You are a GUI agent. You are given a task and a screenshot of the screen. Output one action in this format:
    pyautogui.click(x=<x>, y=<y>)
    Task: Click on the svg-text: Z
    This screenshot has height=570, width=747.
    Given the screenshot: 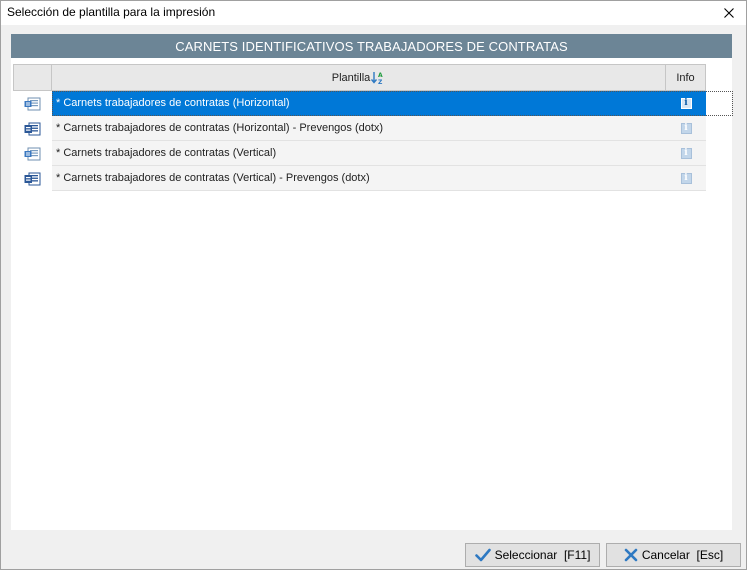 What is the action you would take?
    pyautogui.click(x=380, y=82)
    